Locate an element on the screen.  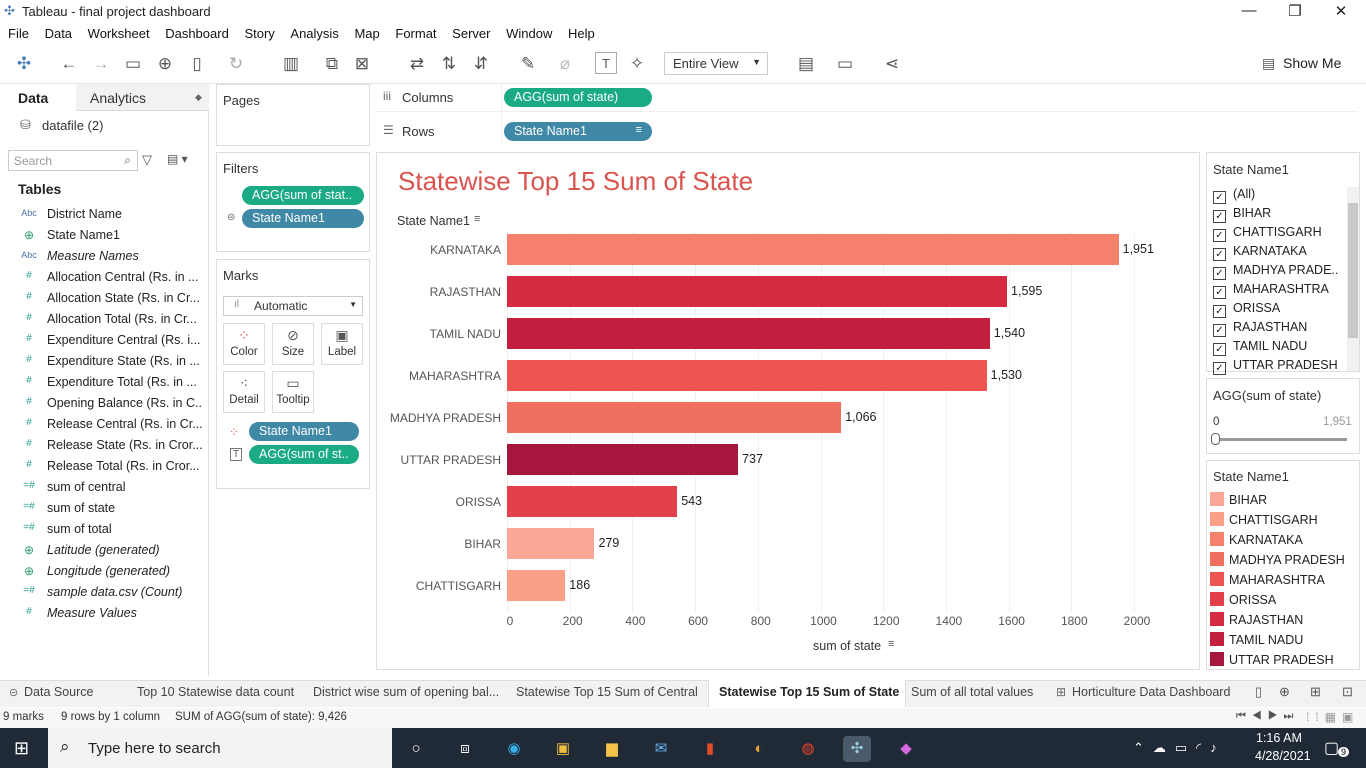
legend-item: MAHARASHTRA is located at coordinates (1267, 582).